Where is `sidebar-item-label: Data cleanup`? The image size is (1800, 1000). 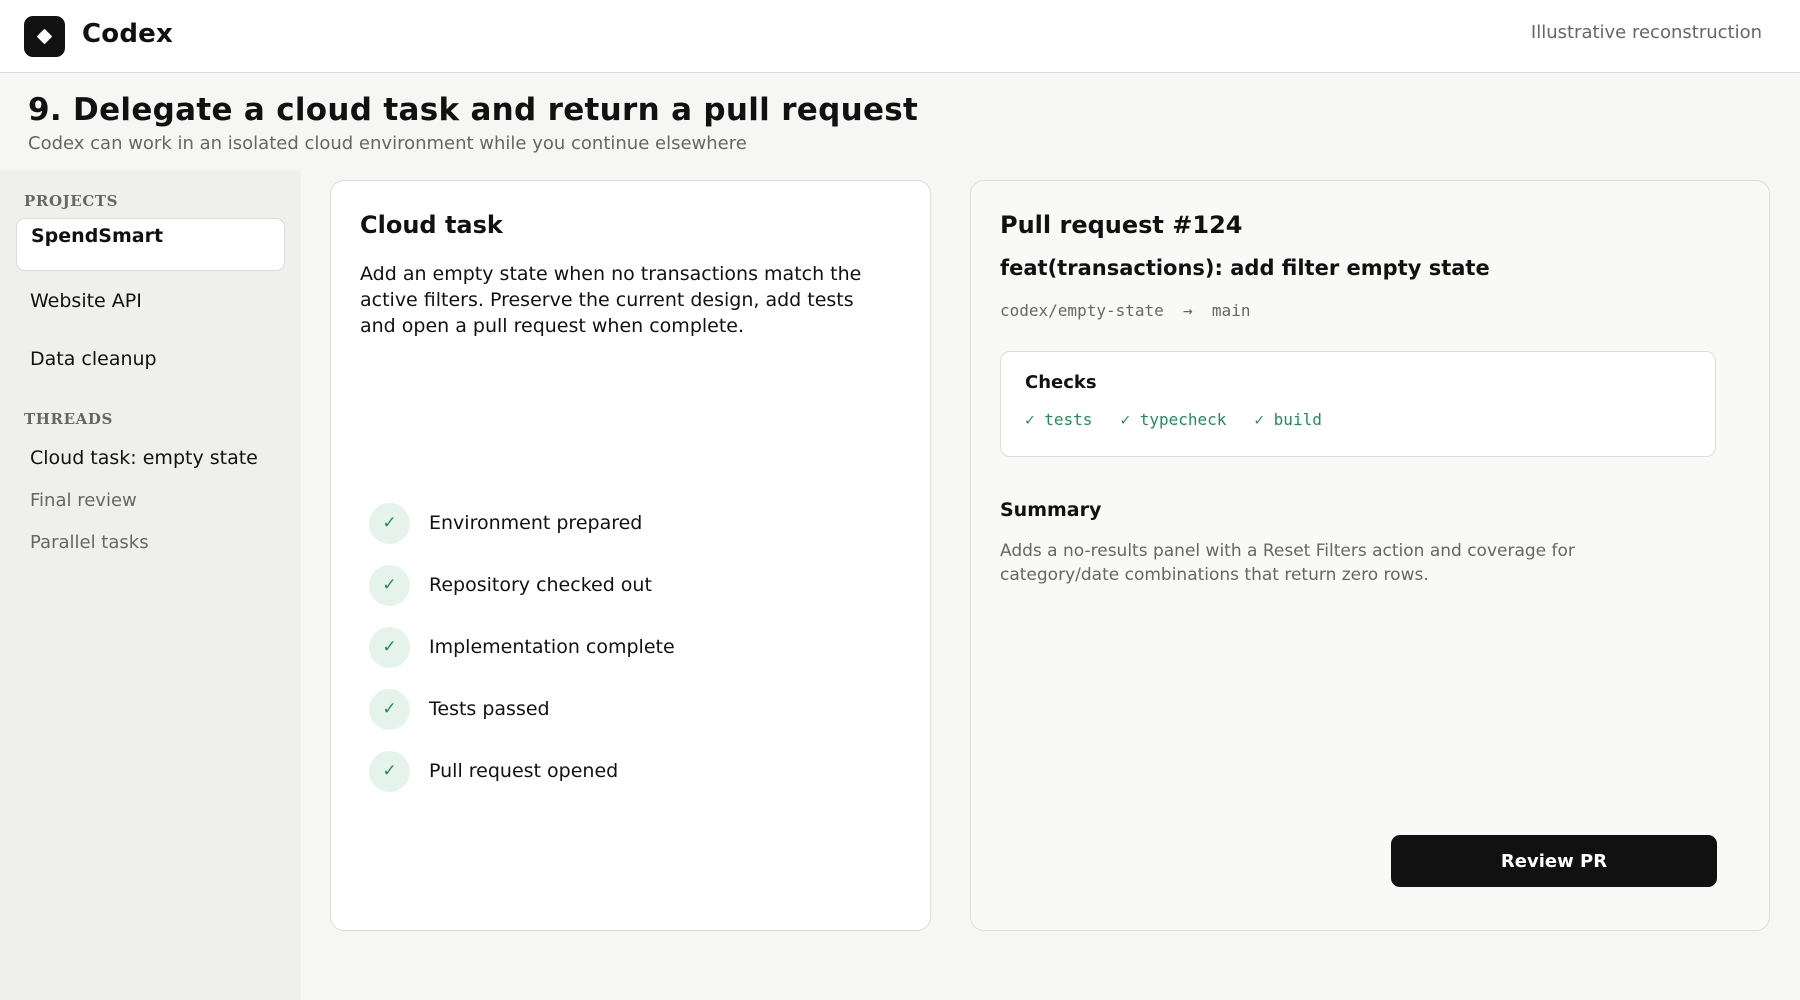 sidebar-item-label: Data cleanup is located at coordinates (93, 359).